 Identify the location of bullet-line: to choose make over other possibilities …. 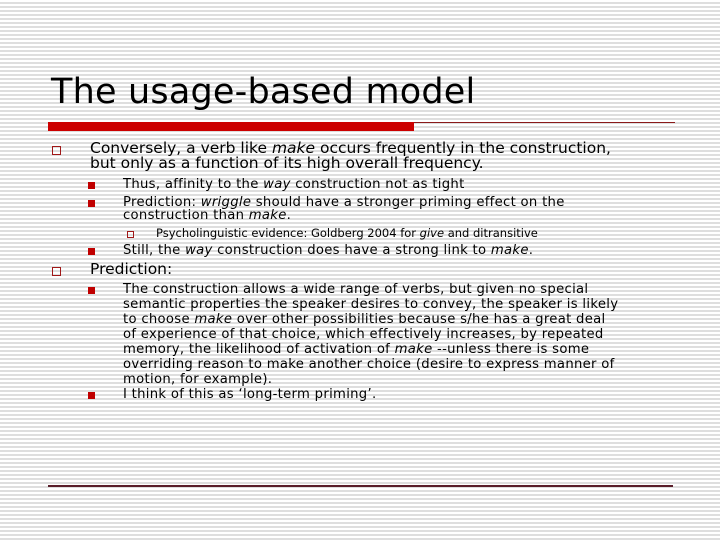
(364, 319).